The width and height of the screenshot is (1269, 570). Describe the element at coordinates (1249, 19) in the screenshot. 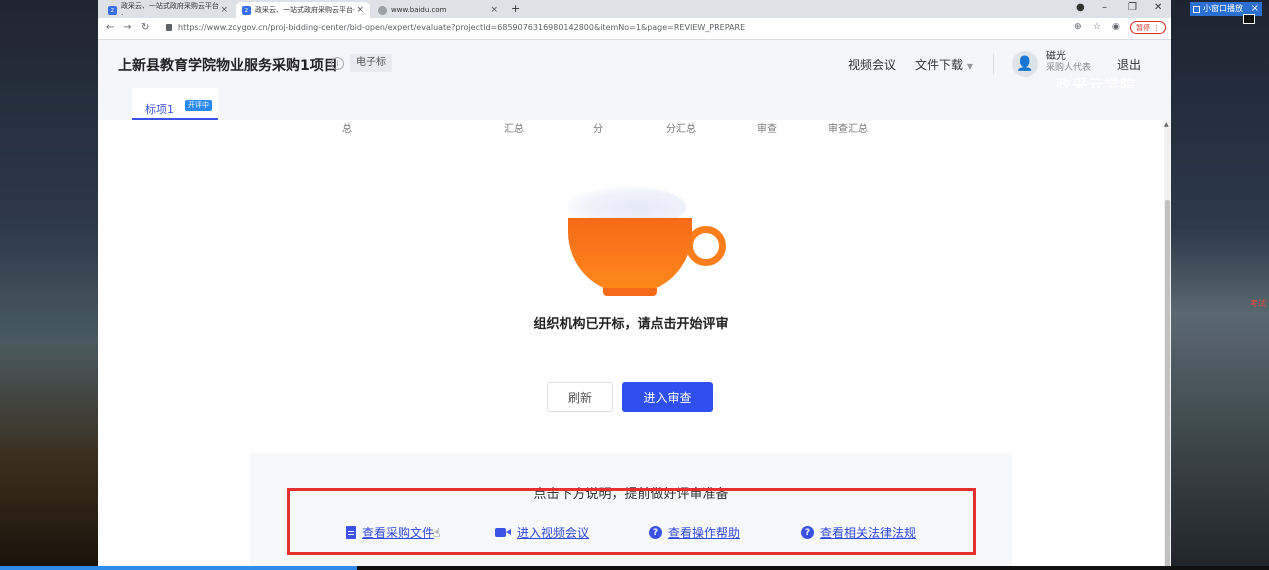

I see `screen-icon` at that location.